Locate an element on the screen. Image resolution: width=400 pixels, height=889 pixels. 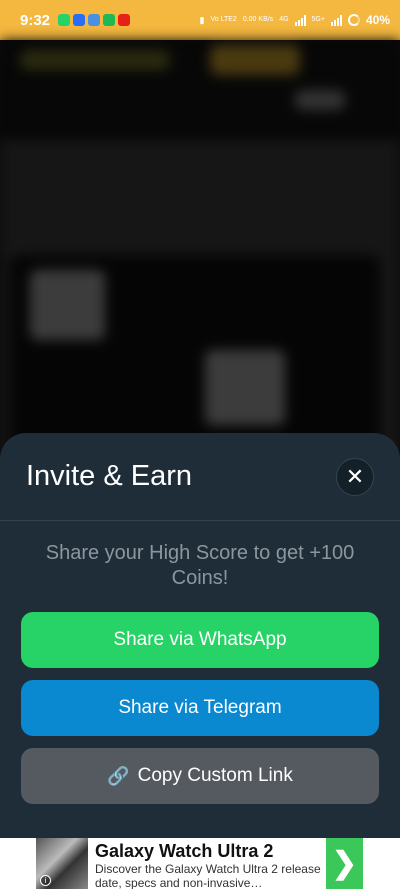
ad-title: Galaxy Watch Ultra 2 is located at coordinates (209, 851).